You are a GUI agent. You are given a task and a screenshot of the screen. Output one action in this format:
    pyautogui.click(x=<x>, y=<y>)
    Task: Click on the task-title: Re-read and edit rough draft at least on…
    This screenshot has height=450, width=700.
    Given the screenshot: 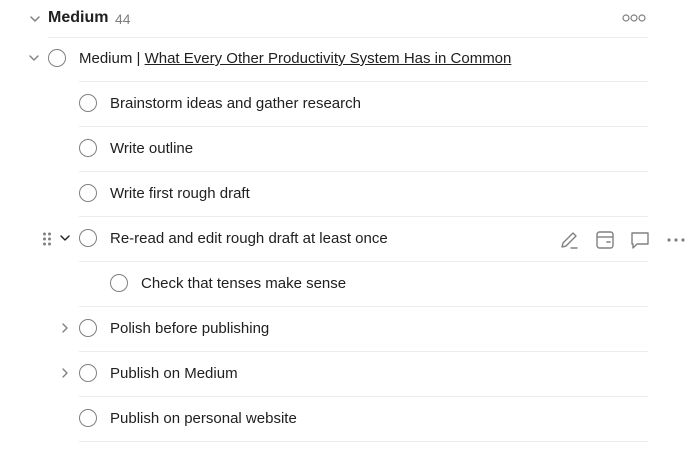 What is the action you would take?
    pyautogui.click(x=249, y=238)
    